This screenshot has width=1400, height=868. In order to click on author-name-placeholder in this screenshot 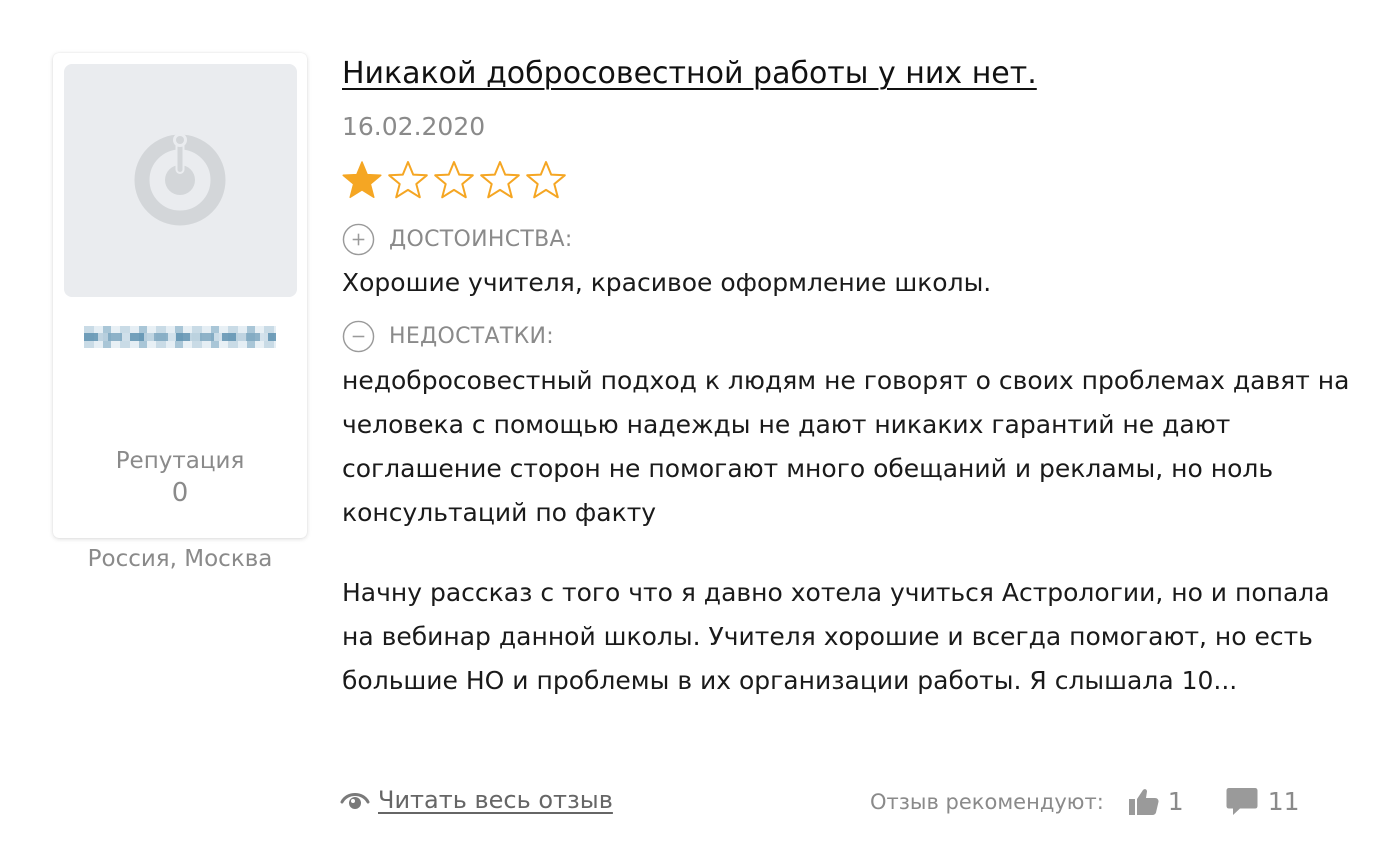, I will do `click(180, 337)`.